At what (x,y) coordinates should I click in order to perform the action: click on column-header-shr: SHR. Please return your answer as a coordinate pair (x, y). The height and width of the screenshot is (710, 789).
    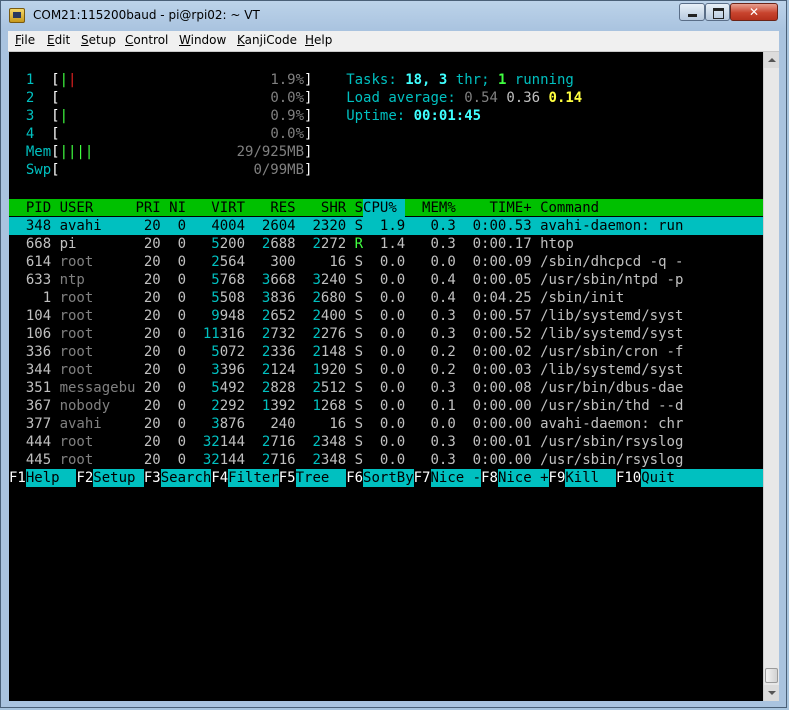
    Looking at the image, I should click on (325, 208).